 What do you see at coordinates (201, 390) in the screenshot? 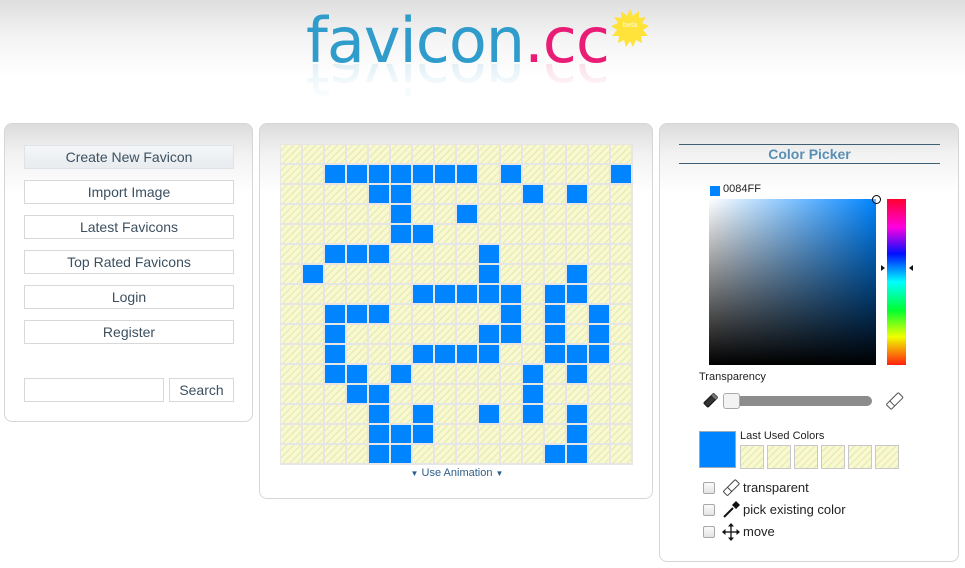
I see `search-button: Search` at bounding box center [201, 390].